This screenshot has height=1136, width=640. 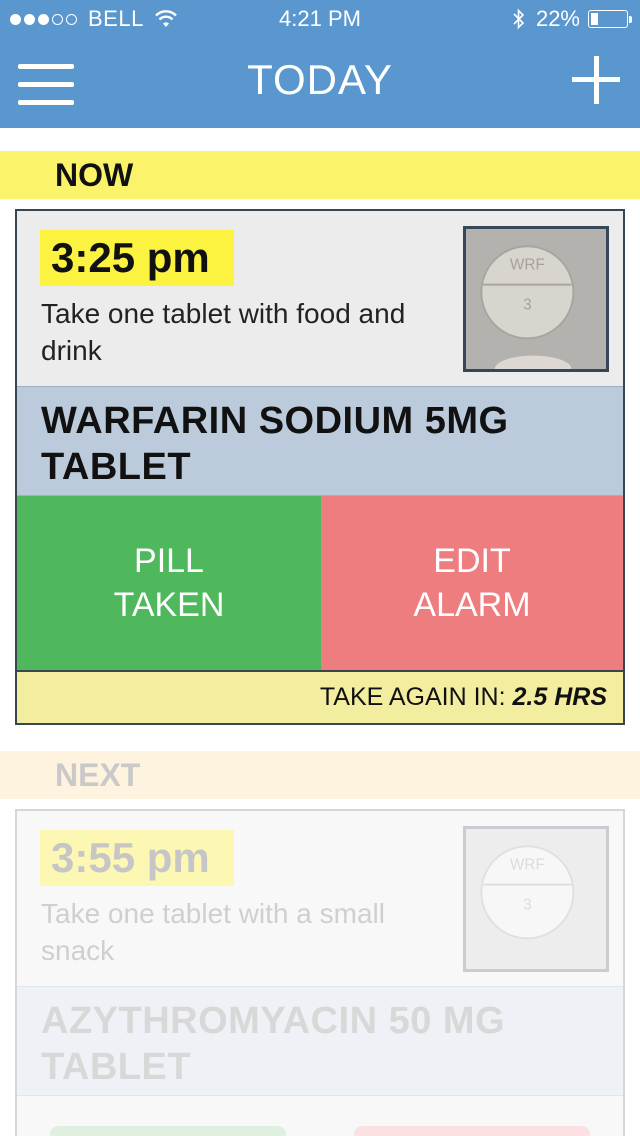 What do you see at coordinates (223, 332) in the screenshot?
I see `dose-instructions: Take one tablet with food and drink` at bounding box center [223, 332].